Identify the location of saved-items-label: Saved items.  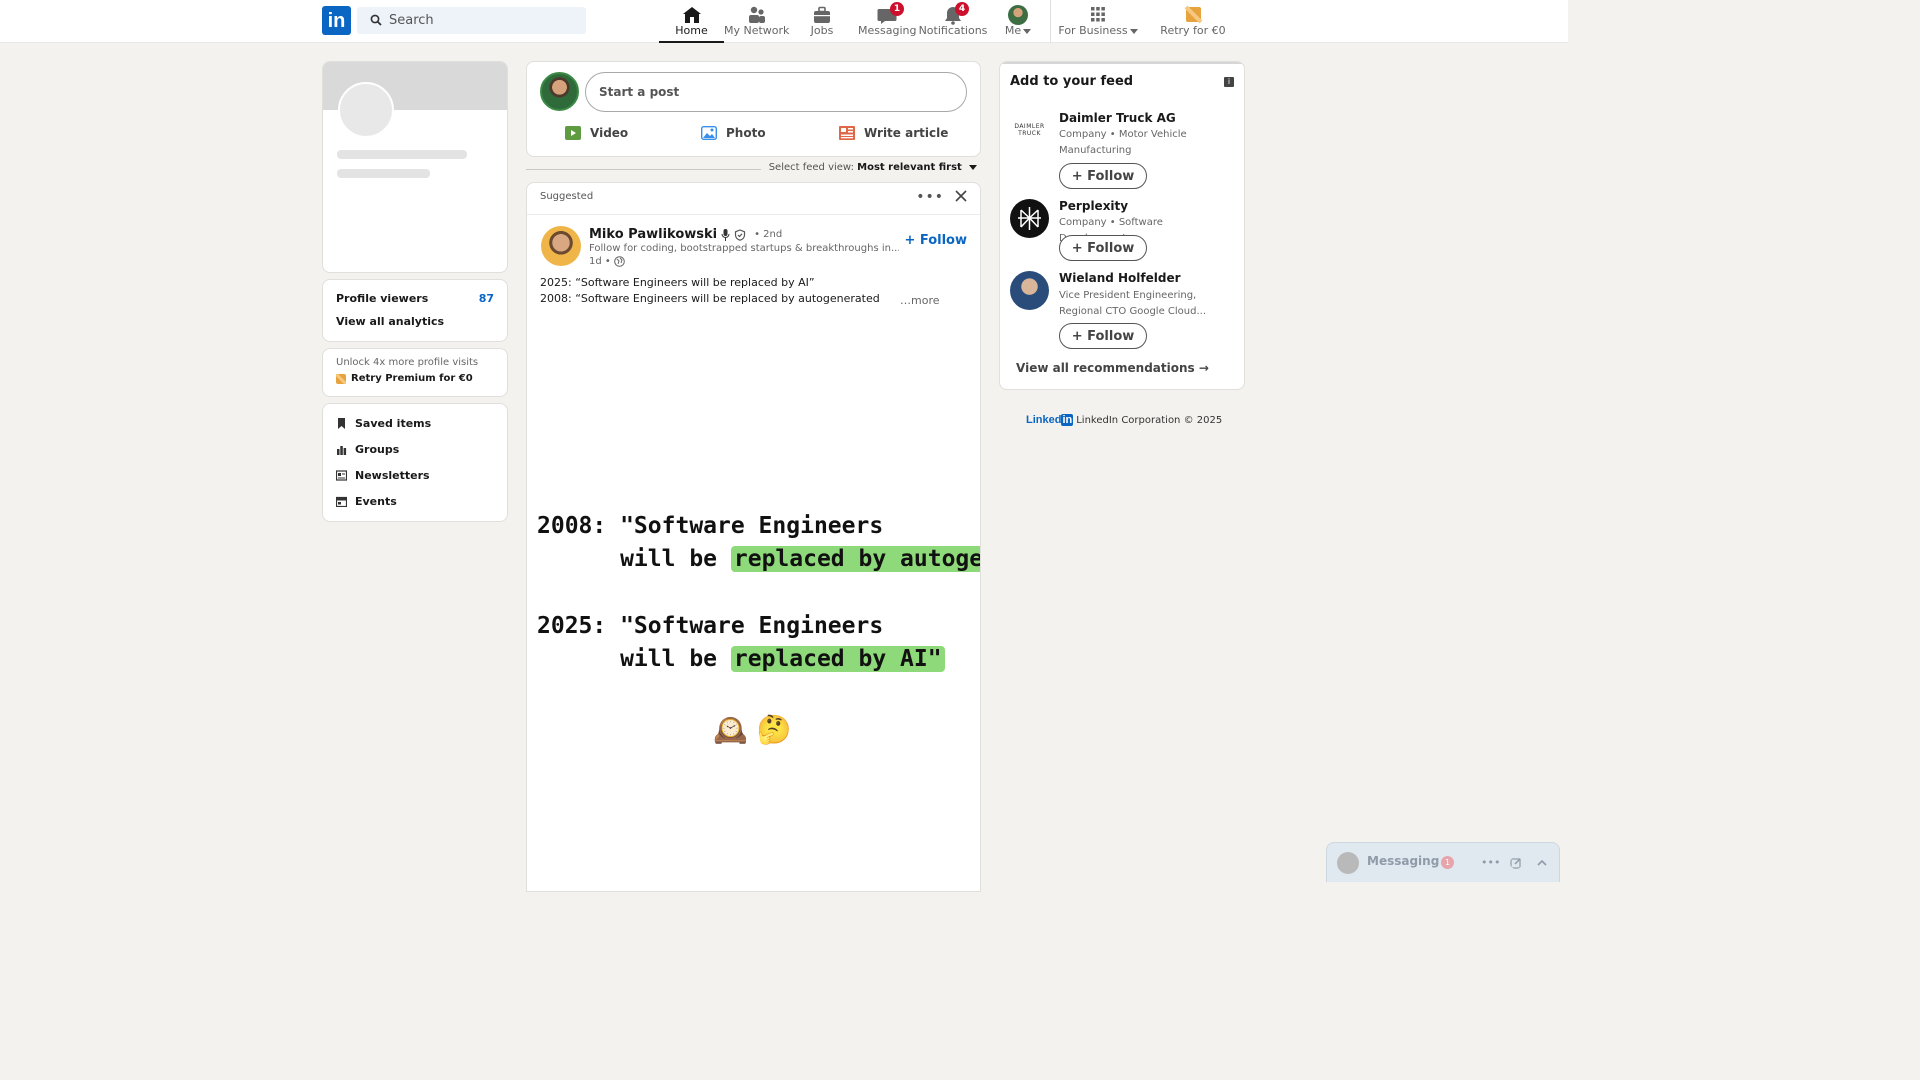
(393, 423).